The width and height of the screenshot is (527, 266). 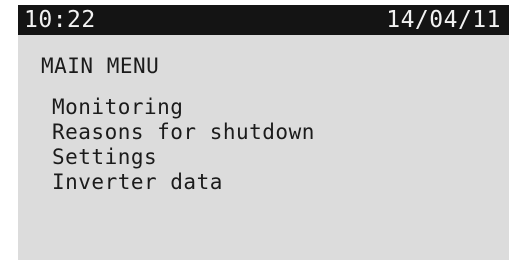 What do you see at coordinates (183, 182) in the screenshot?
I see `menu-item-inverter-data: Inverter data` at bounding box center [183, 182].